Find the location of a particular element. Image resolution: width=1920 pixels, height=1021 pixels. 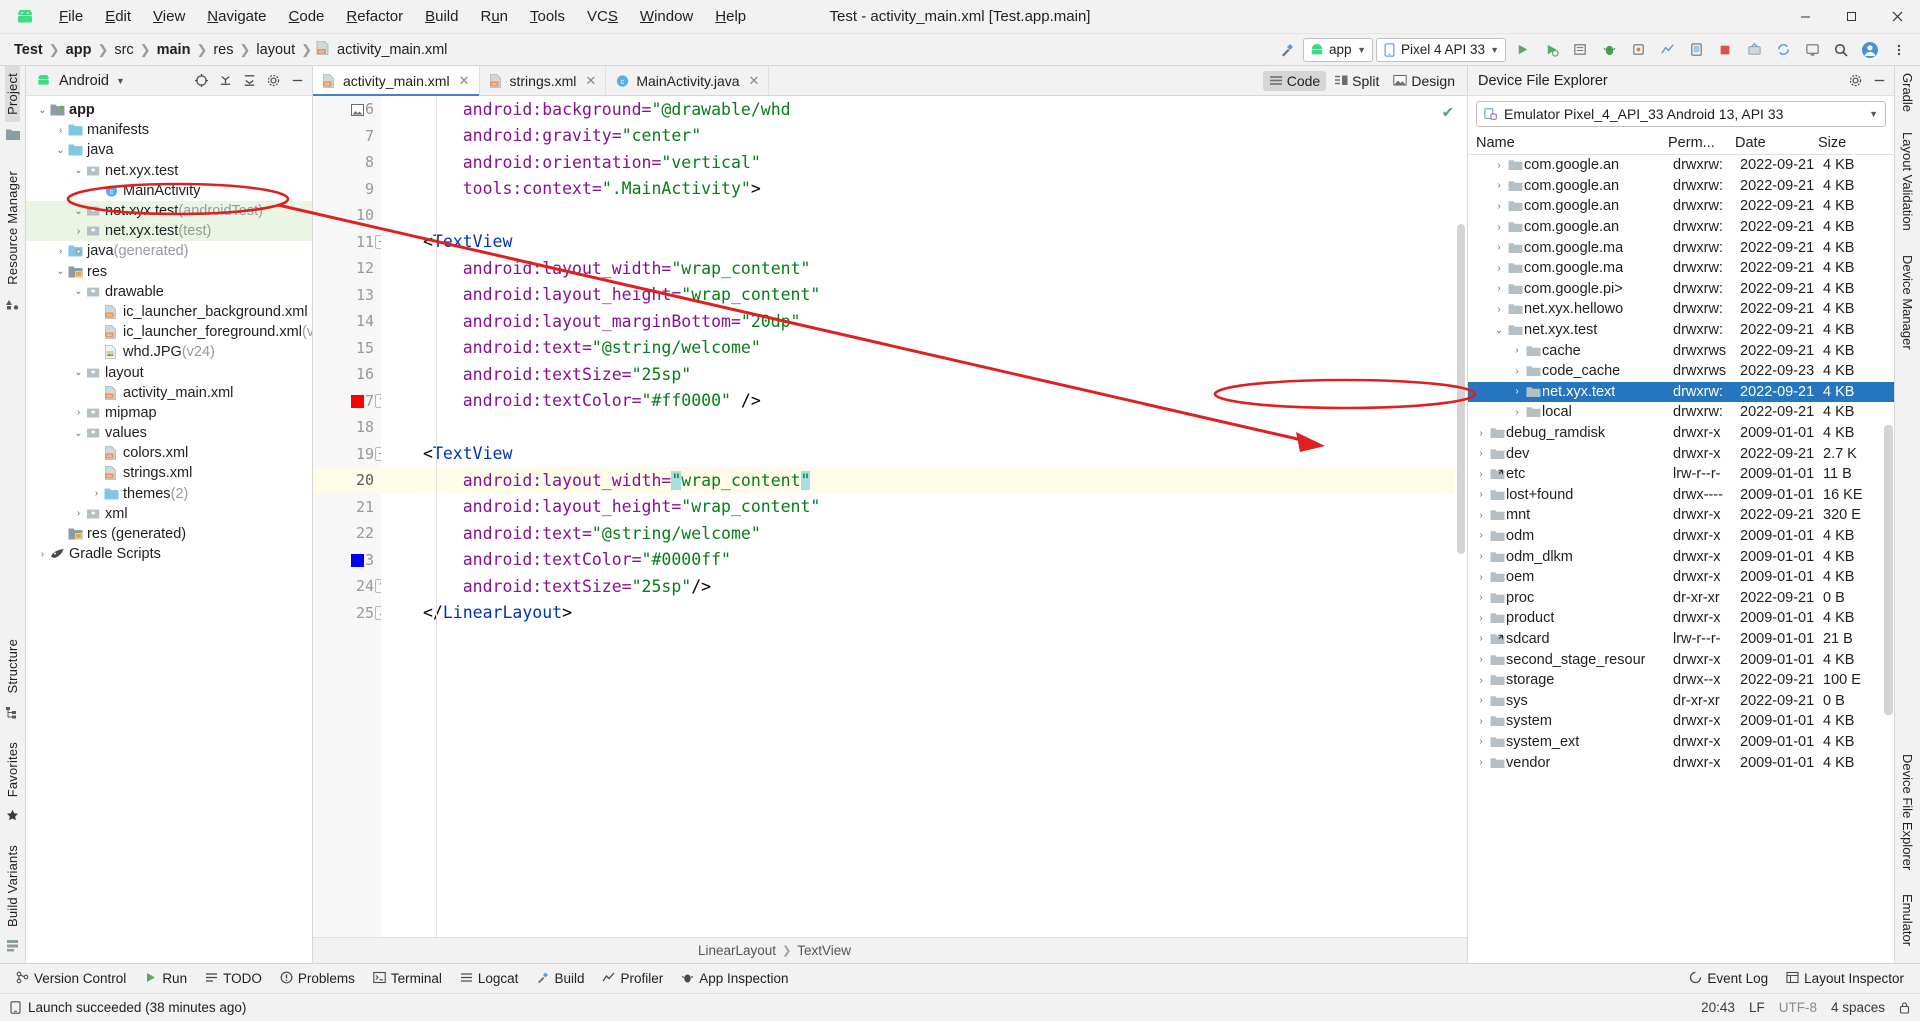

breadcrumb-item-layout: layout is located at coordinates (275, 50).